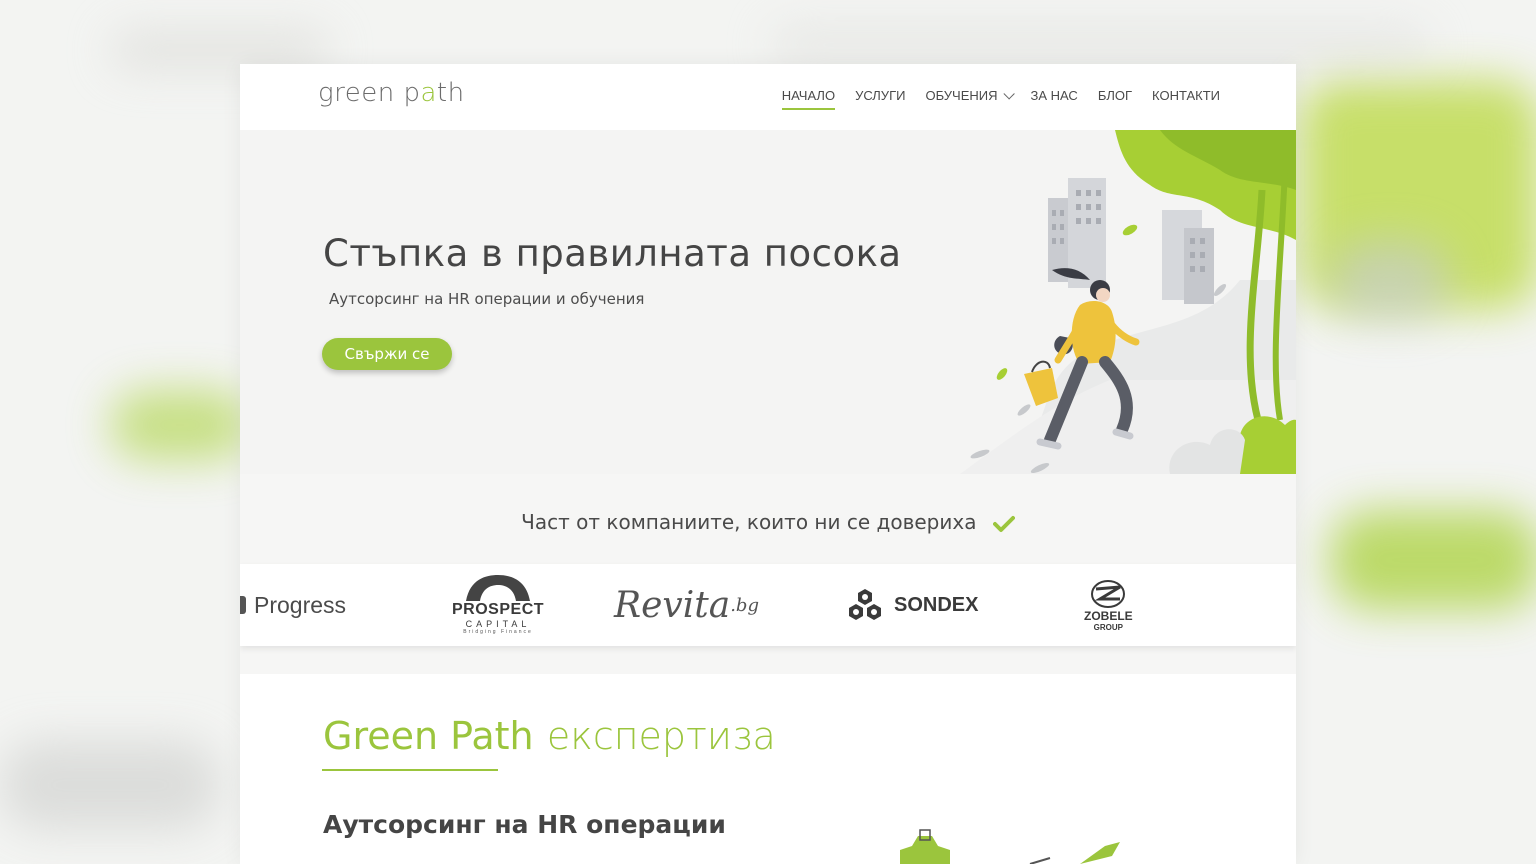 Image resolution: width=1536 pixels, height=864 pixels. I want to click on site-logo: green path, so click(391, 93).